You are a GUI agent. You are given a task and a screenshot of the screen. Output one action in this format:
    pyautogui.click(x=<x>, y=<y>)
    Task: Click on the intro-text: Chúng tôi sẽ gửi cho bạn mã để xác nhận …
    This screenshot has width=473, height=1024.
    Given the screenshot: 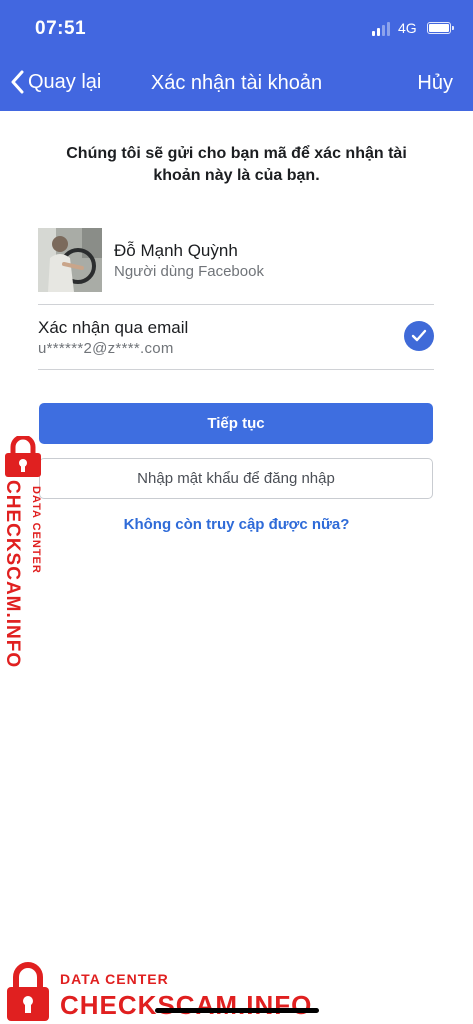 What is the action you would take?
    pyautogui.click(x=236, y=164)
    